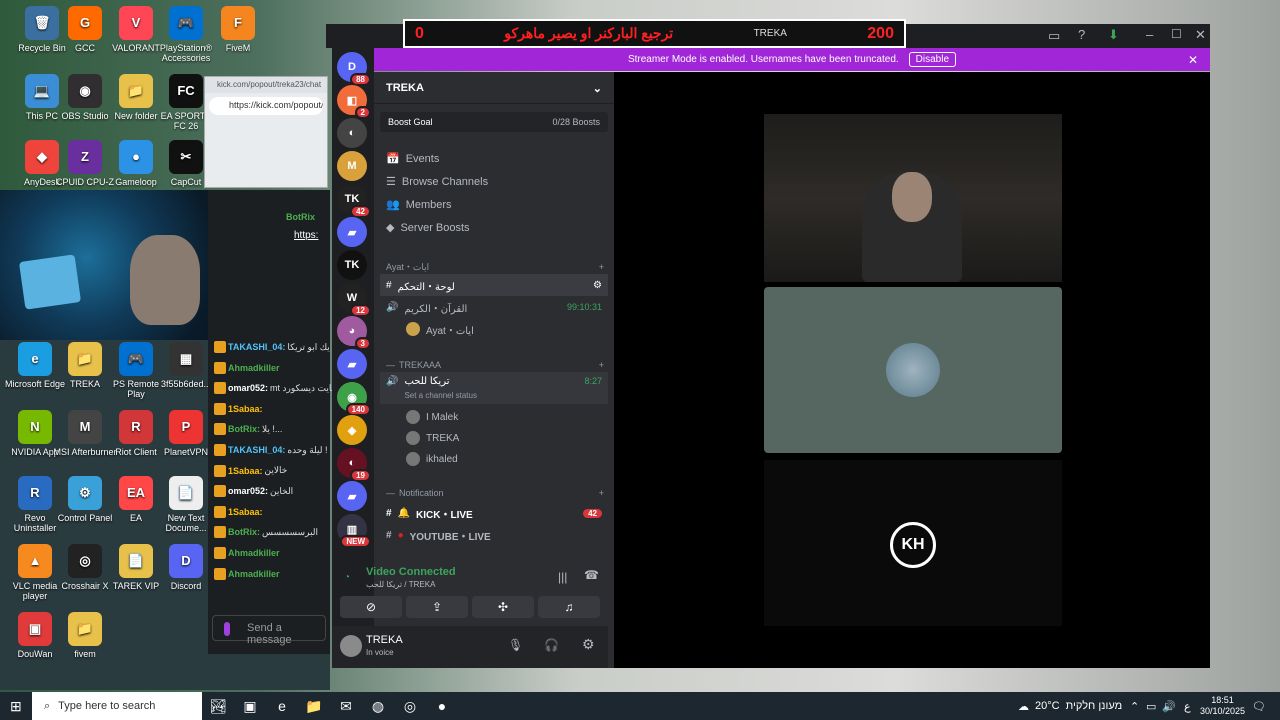 Image resolution: width=1280 pixels, height=720 pixels. I want to click on disconnect-icon: ☎, so click(591, 575).